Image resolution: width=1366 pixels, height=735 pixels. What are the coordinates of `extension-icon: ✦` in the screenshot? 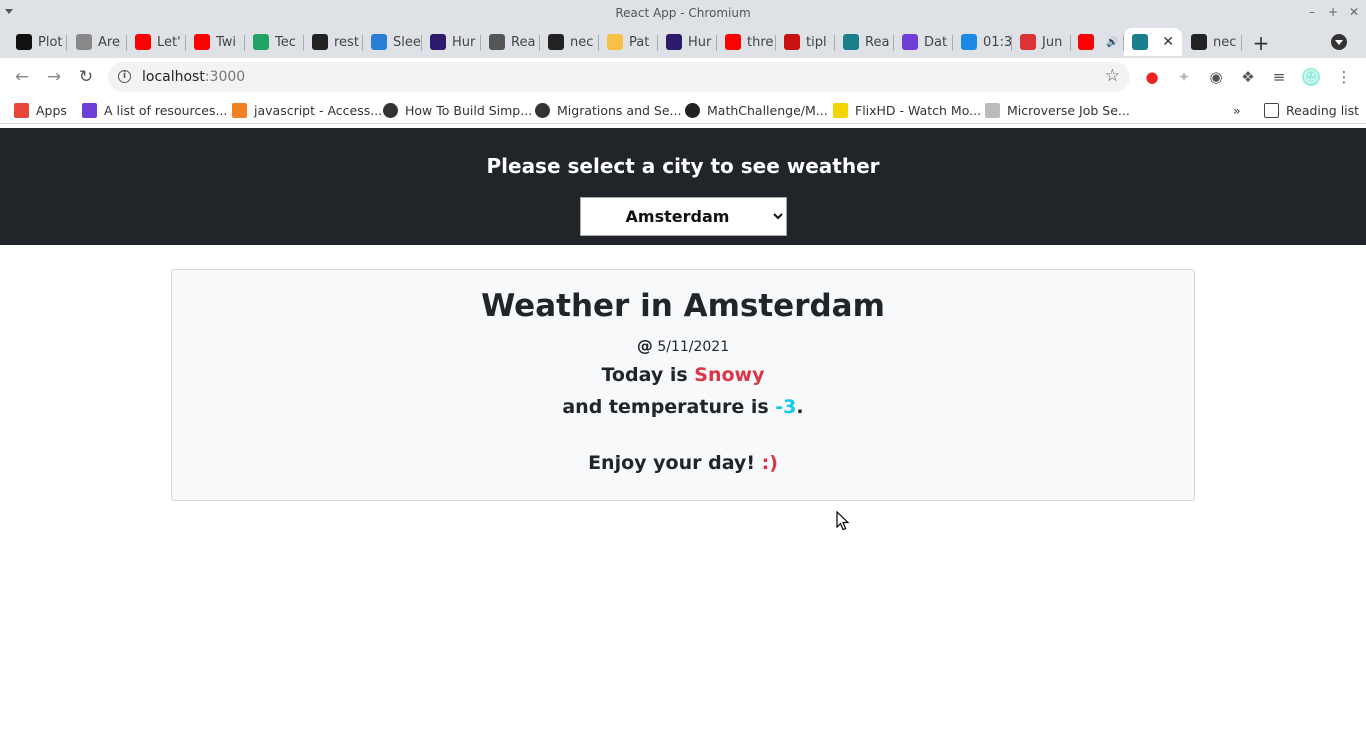 It's located at (1184, 77).